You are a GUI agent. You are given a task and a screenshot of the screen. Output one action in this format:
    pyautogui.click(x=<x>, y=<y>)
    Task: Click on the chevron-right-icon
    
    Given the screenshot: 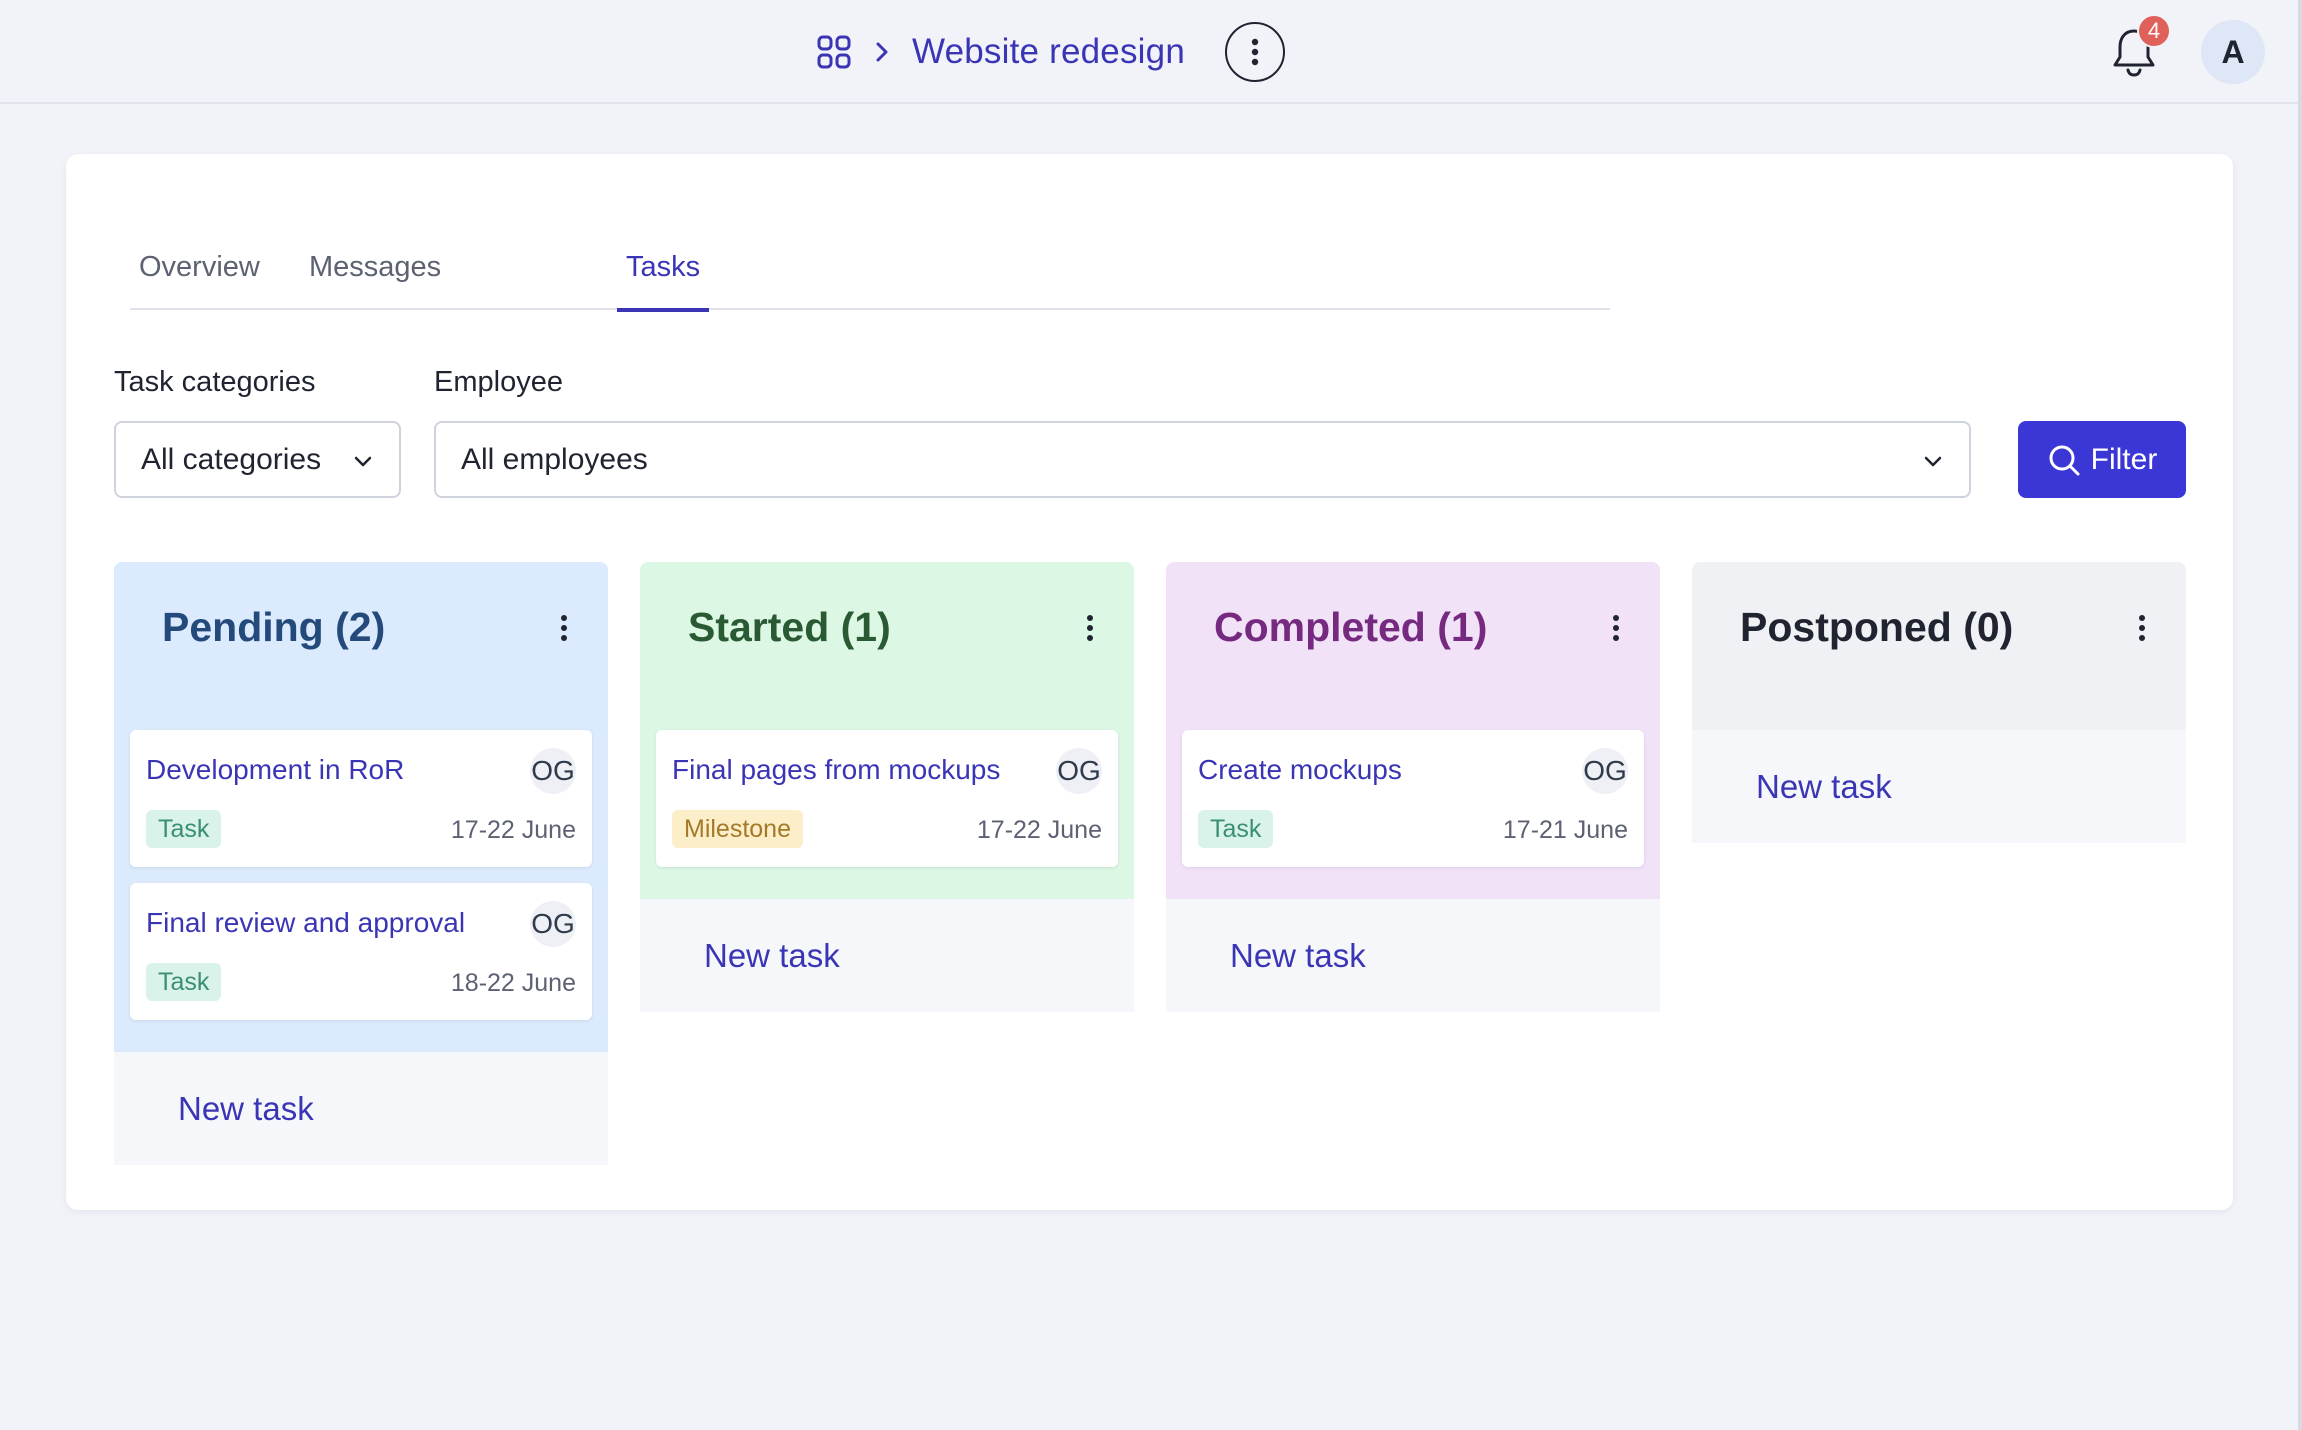 What is the action you would take?
    pyautogui.click(x=882, y=52)
    